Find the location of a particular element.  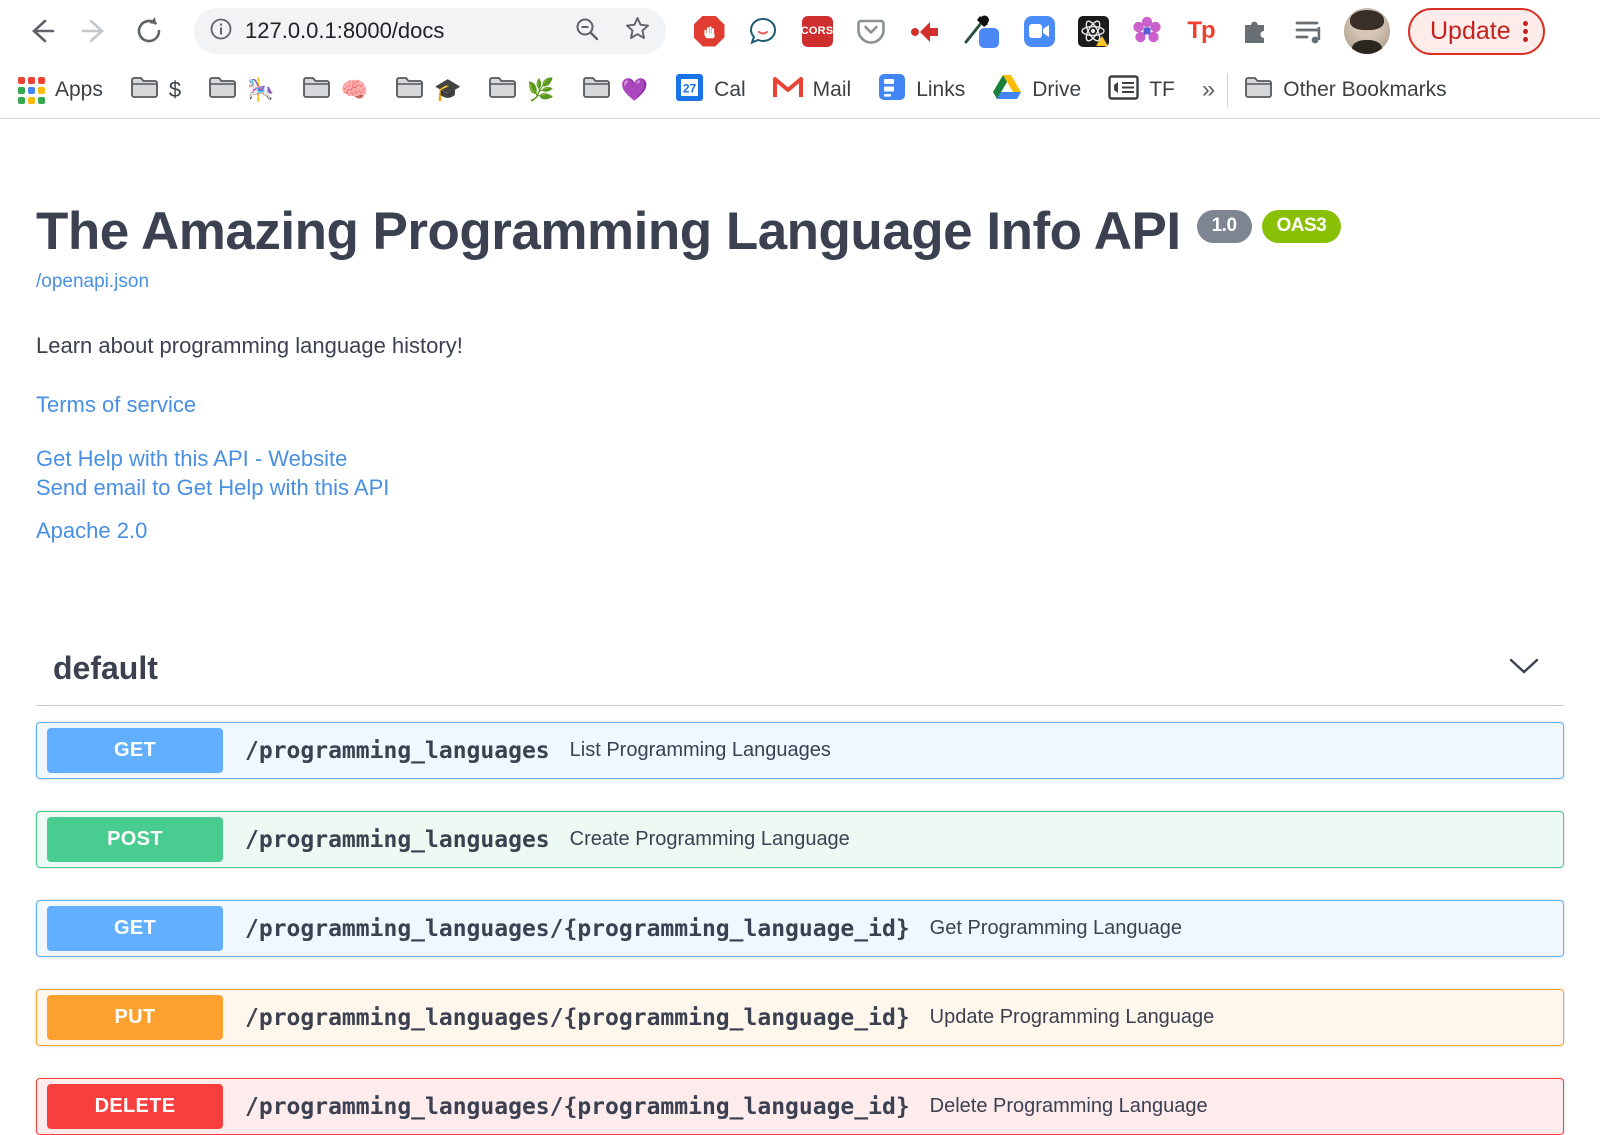

endpoint-summary: Delete Programming Language is located at coordinates (1068, 1106).